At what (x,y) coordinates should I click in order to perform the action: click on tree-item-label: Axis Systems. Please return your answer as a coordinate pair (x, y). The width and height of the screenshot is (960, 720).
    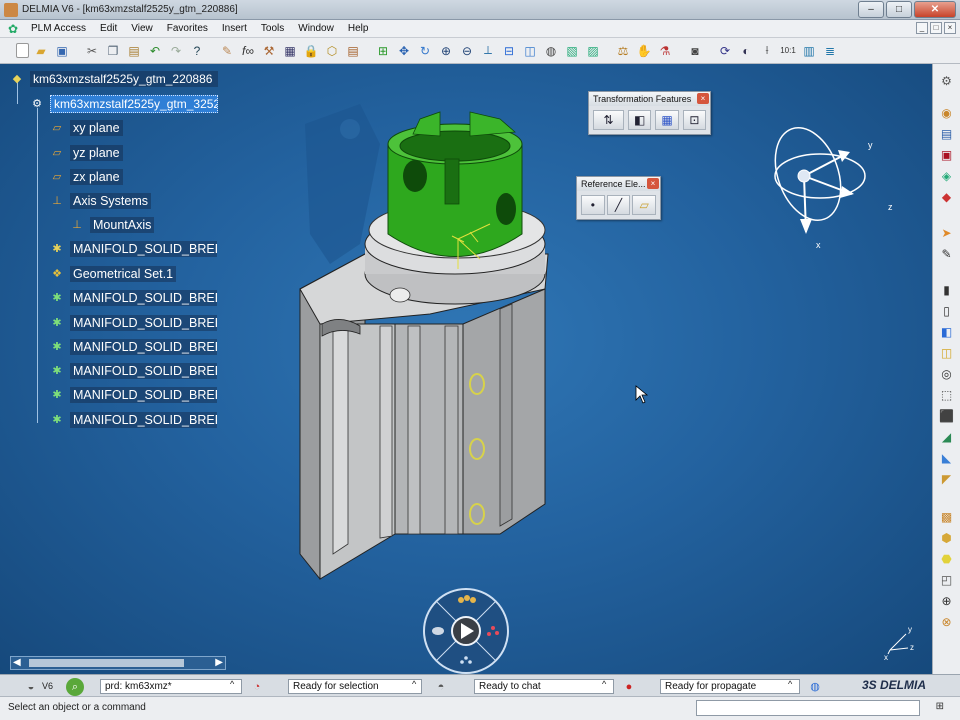
    Looking at the image, I should click on (111, 201).